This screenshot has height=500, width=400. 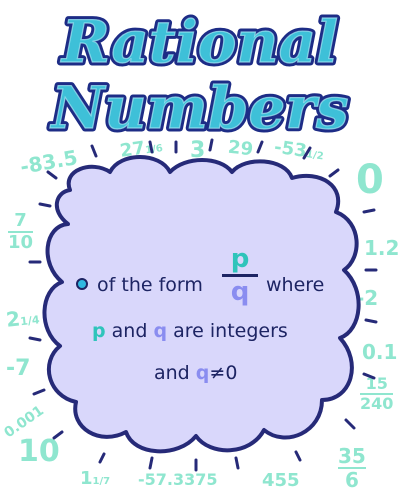 What do you see at coordinates (240, 259) in the screenshot?
I see `fraction-numerator: p` at bounding box center [240, 259].